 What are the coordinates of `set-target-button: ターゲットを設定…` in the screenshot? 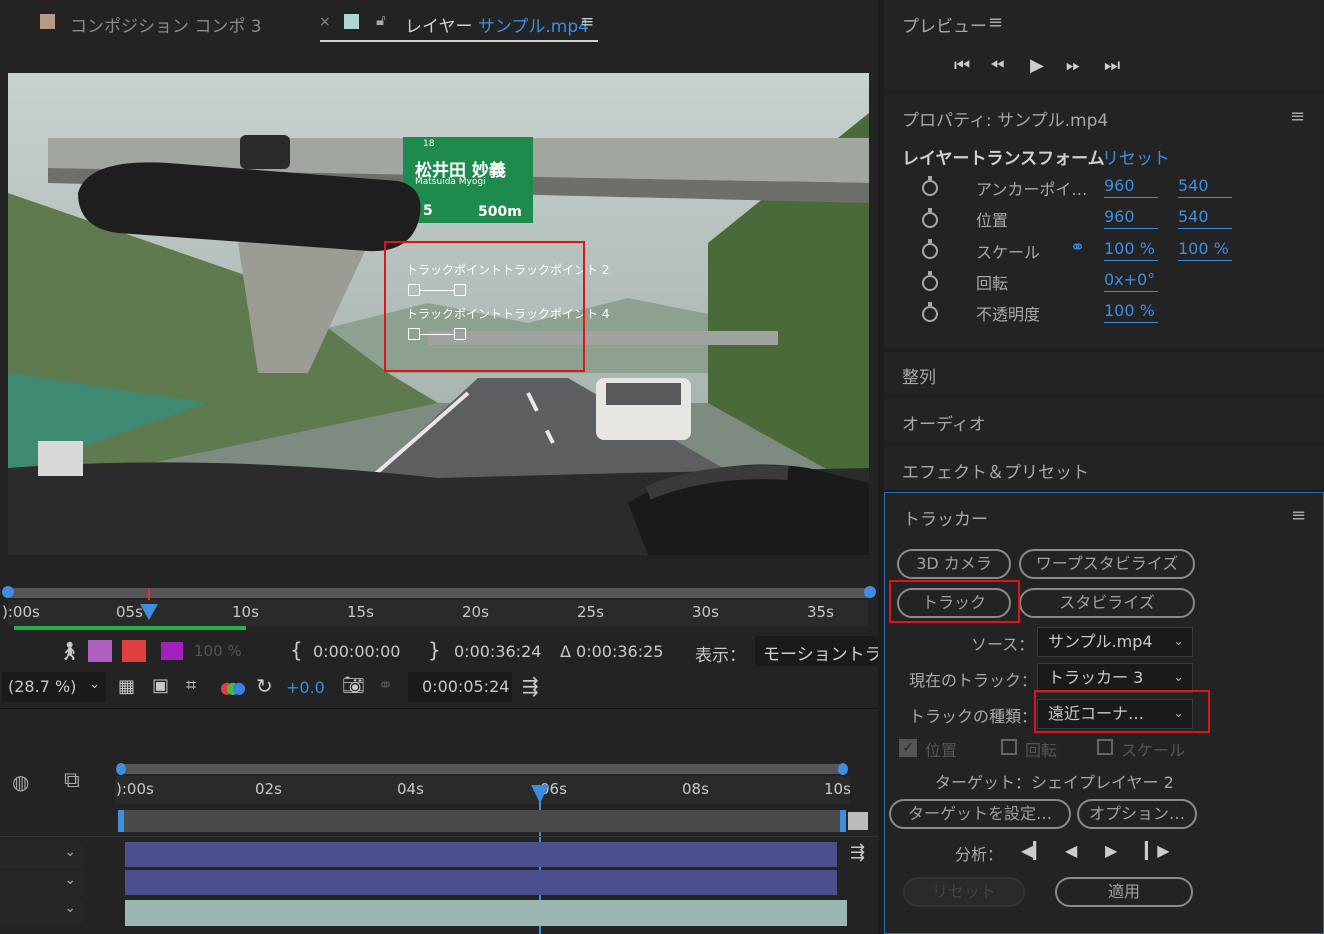 It's located at (980, 814).